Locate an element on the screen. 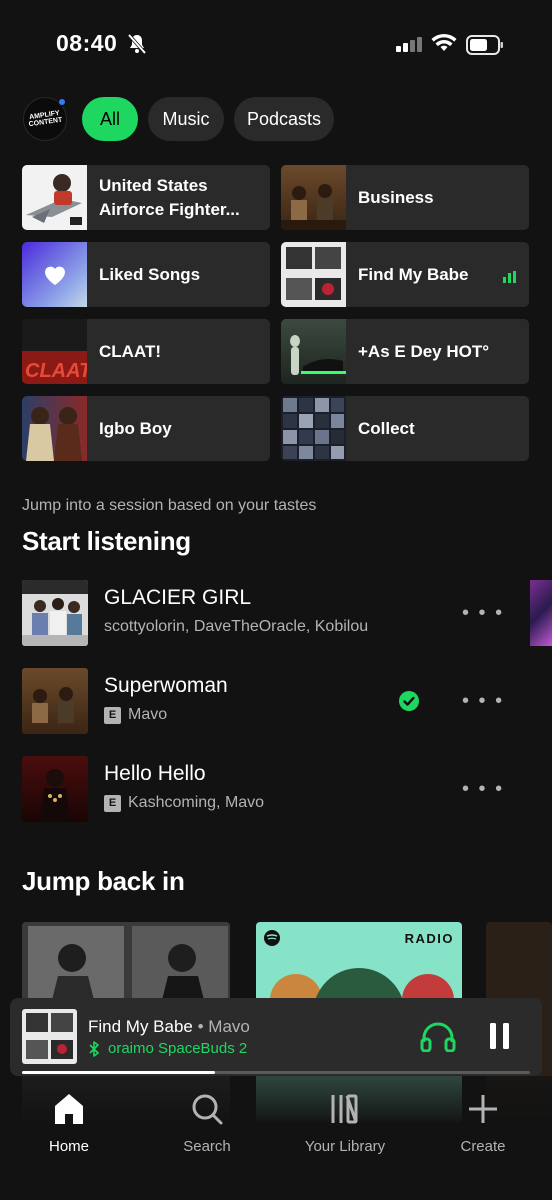 The image size is (552, 1200). radio-badge: RADIO is located at coordinates (429, 938).